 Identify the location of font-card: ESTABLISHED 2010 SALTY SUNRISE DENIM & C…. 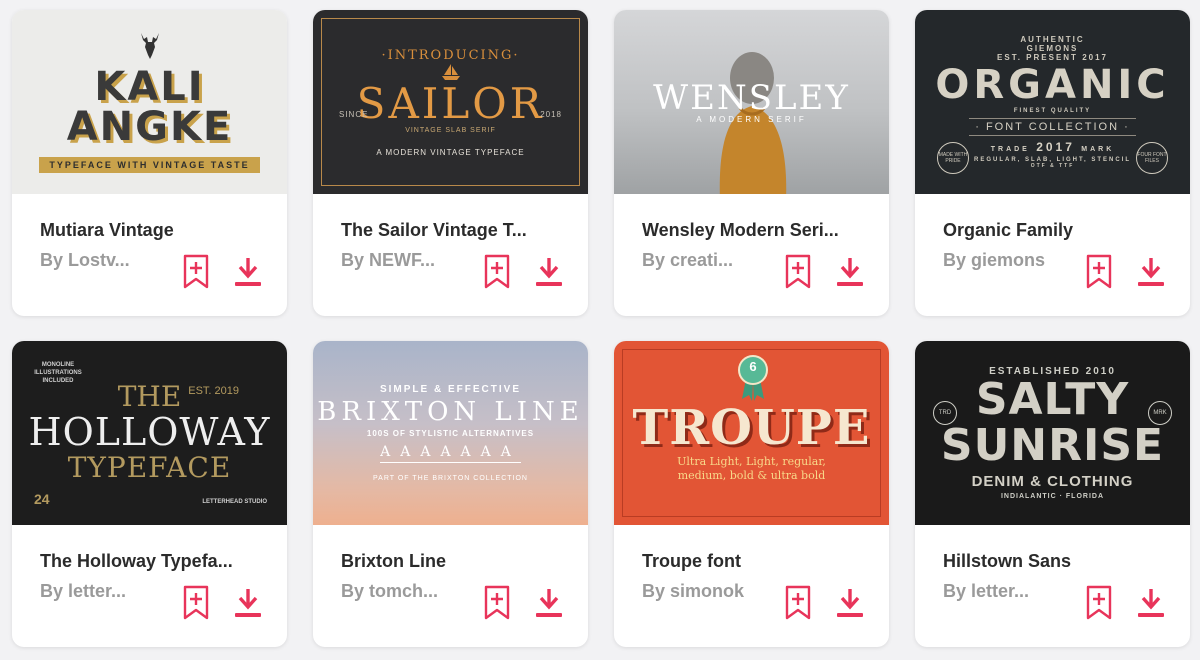
(1052, 494).